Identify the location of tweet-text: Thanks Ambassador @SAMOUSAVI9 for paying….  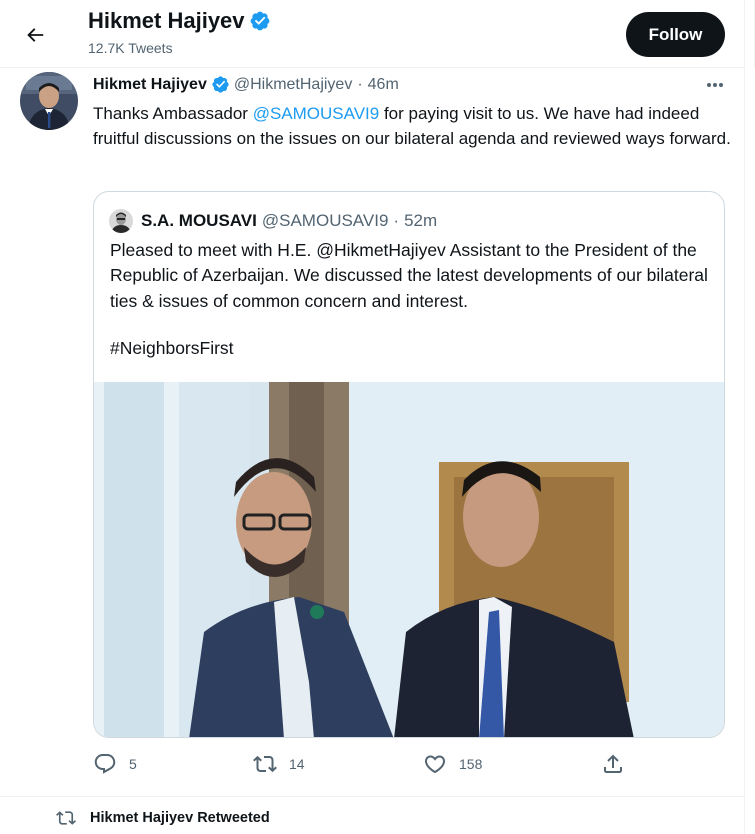
(413, 126).